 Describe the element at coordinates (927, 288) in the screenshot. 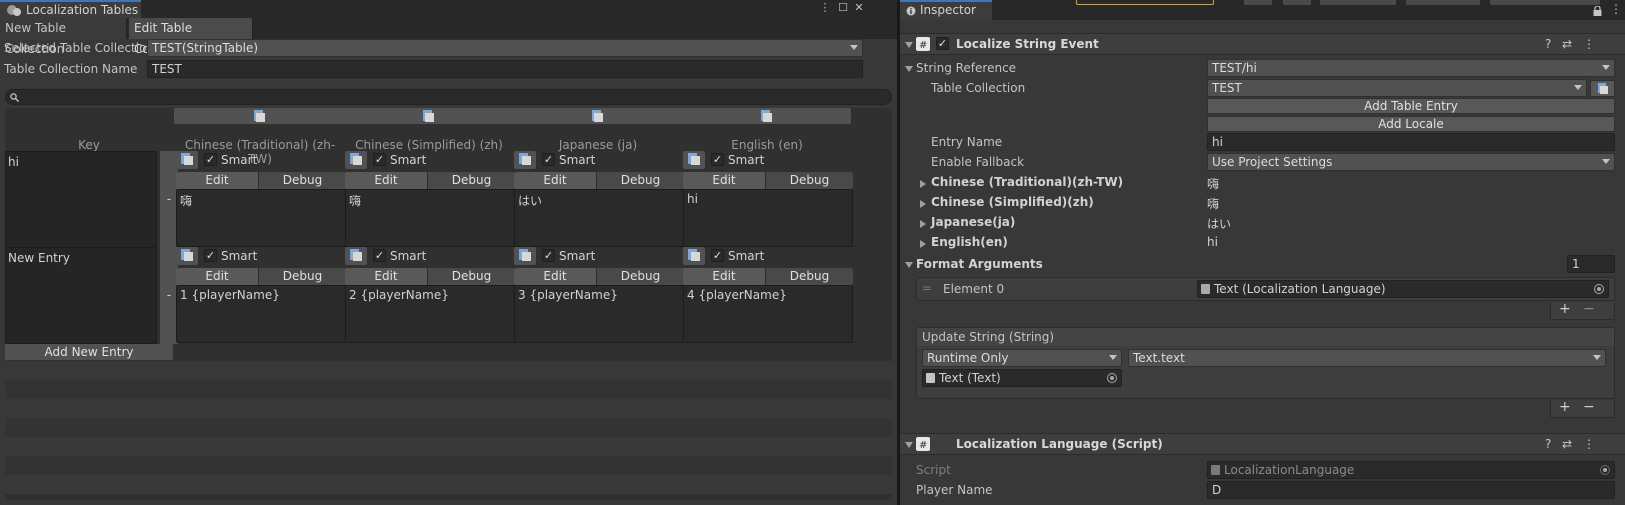

I see `drag-handle-icon: =` at that location.